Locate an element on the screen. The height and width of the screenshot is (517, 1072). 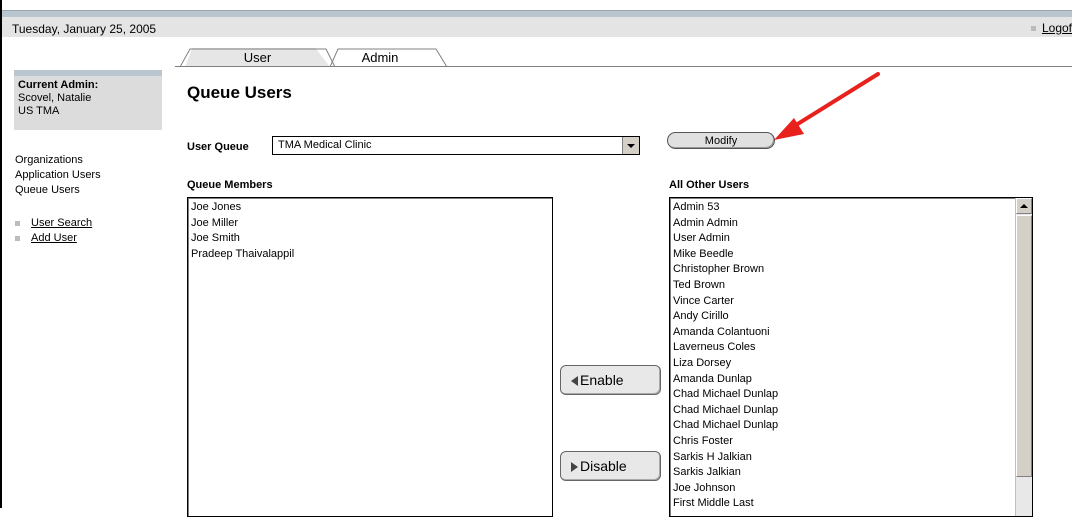
list-item: Vince Carter is located at coordinates (851, 302).